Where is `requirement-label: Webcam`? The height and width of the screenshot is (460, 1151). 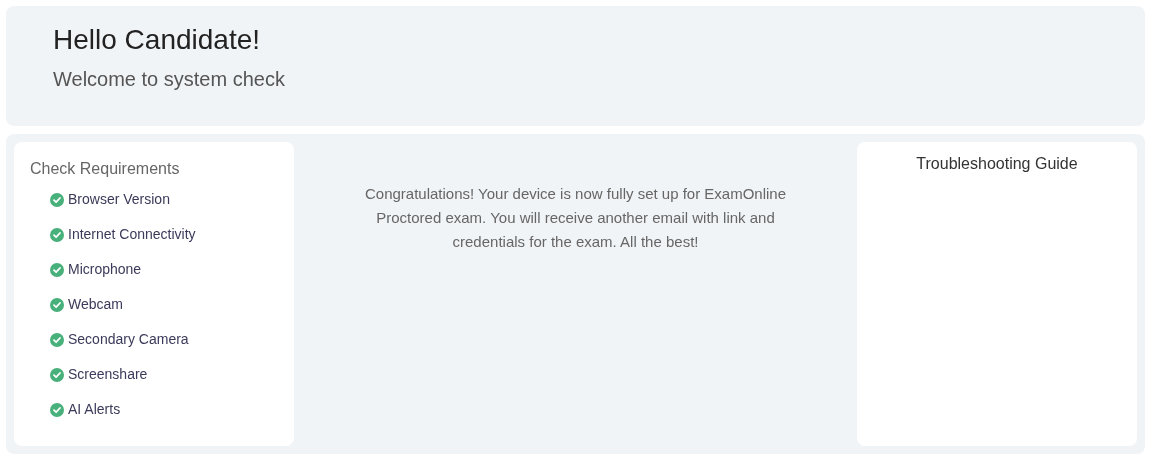 requirement-label: Webcam is located at coordinates (95, 304).